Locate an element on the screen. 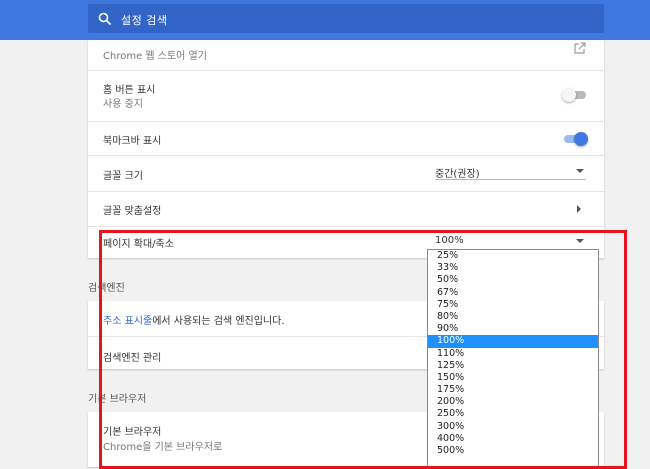 The height and width of the screenshot is (469, 650). open-in-new-icon is located at coordinates (580, 48).